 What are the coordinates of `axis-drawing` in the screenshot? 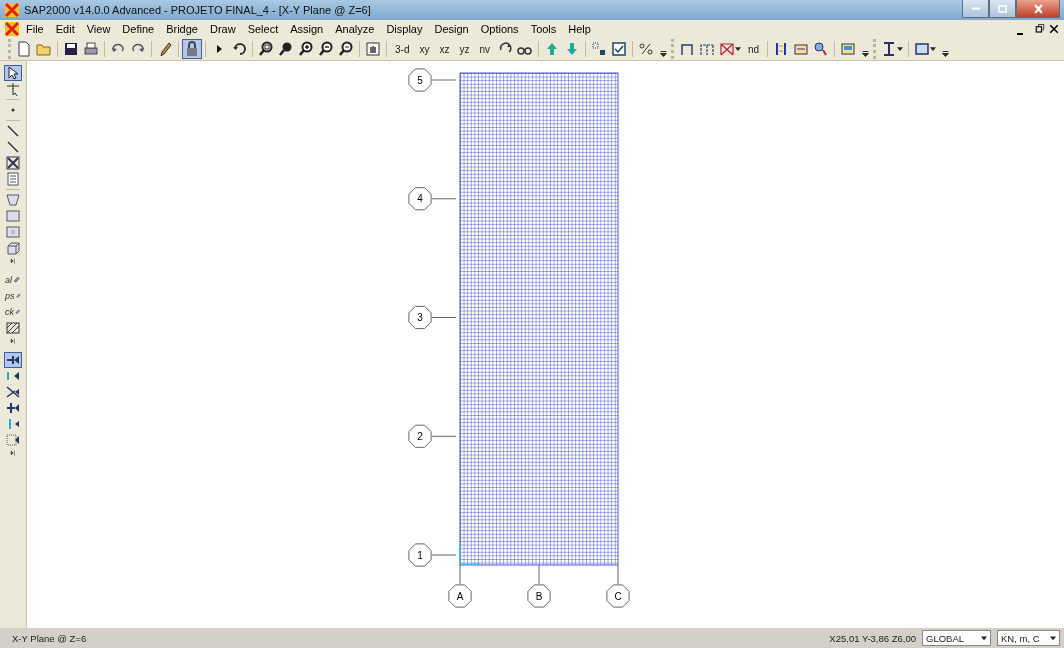 It's located at (470, 556).